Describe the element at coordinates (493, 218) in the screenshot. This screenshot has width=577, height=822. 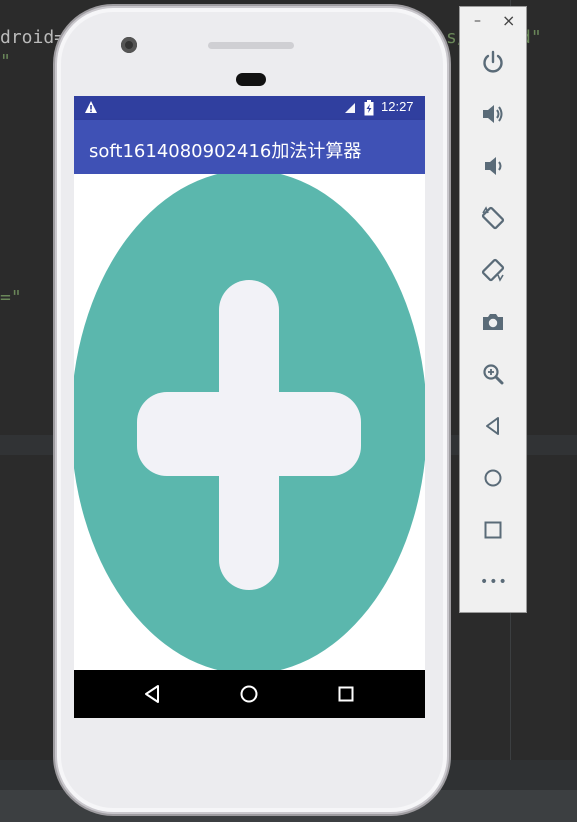
I see `rotate-left-icon` at that location.